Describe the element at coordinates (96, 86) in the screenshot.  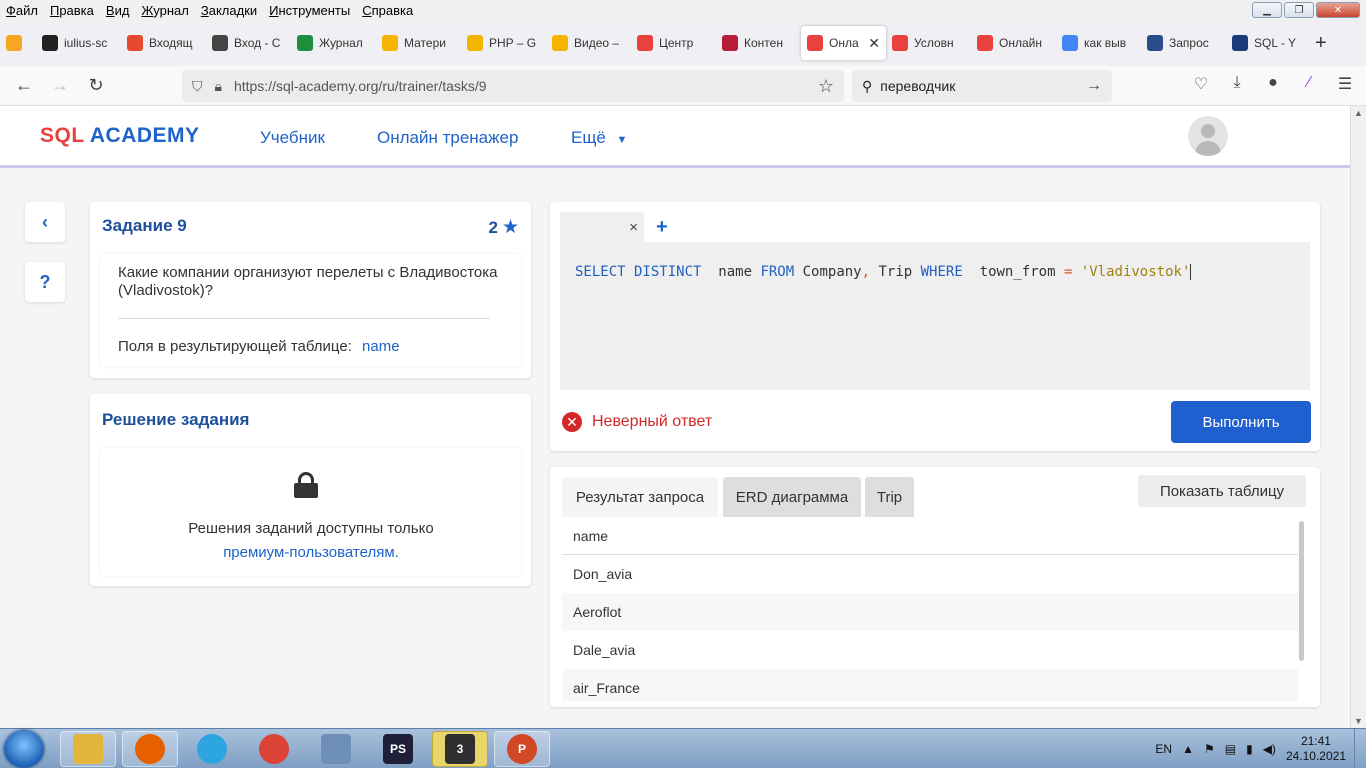
I see `reload-button: ↻` at that location.